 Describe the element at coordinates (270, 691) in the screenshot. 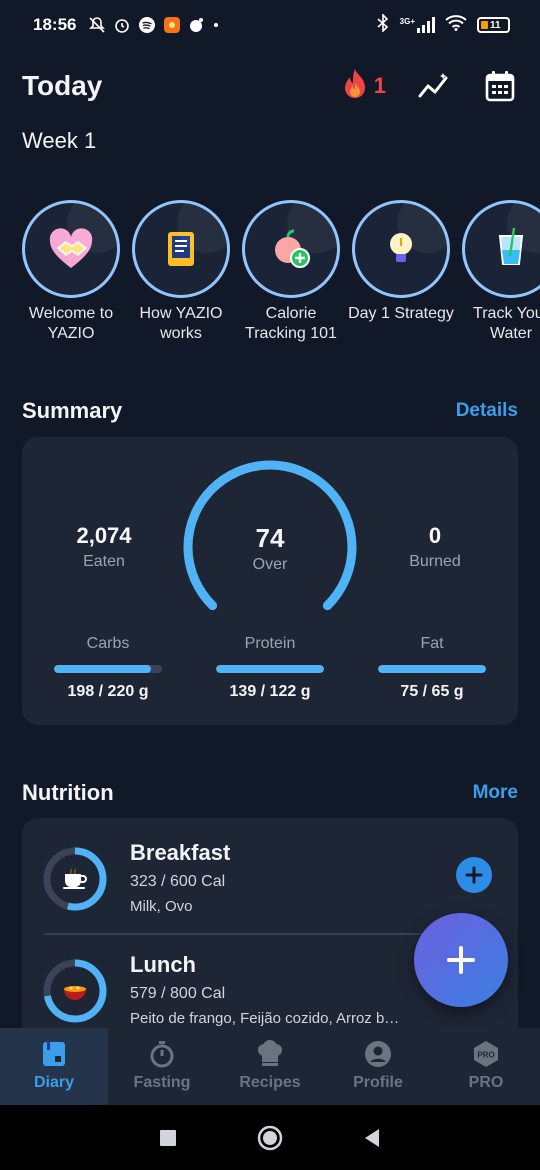

I see `macro-value: 139 / 122 g` at that location.